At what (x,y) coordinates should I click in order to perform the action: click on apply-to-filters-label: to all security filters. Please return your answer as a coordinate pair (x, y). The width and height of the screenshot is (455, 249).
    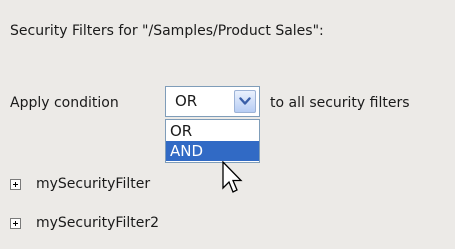
    Looking at the image, I should click on (340, 103).